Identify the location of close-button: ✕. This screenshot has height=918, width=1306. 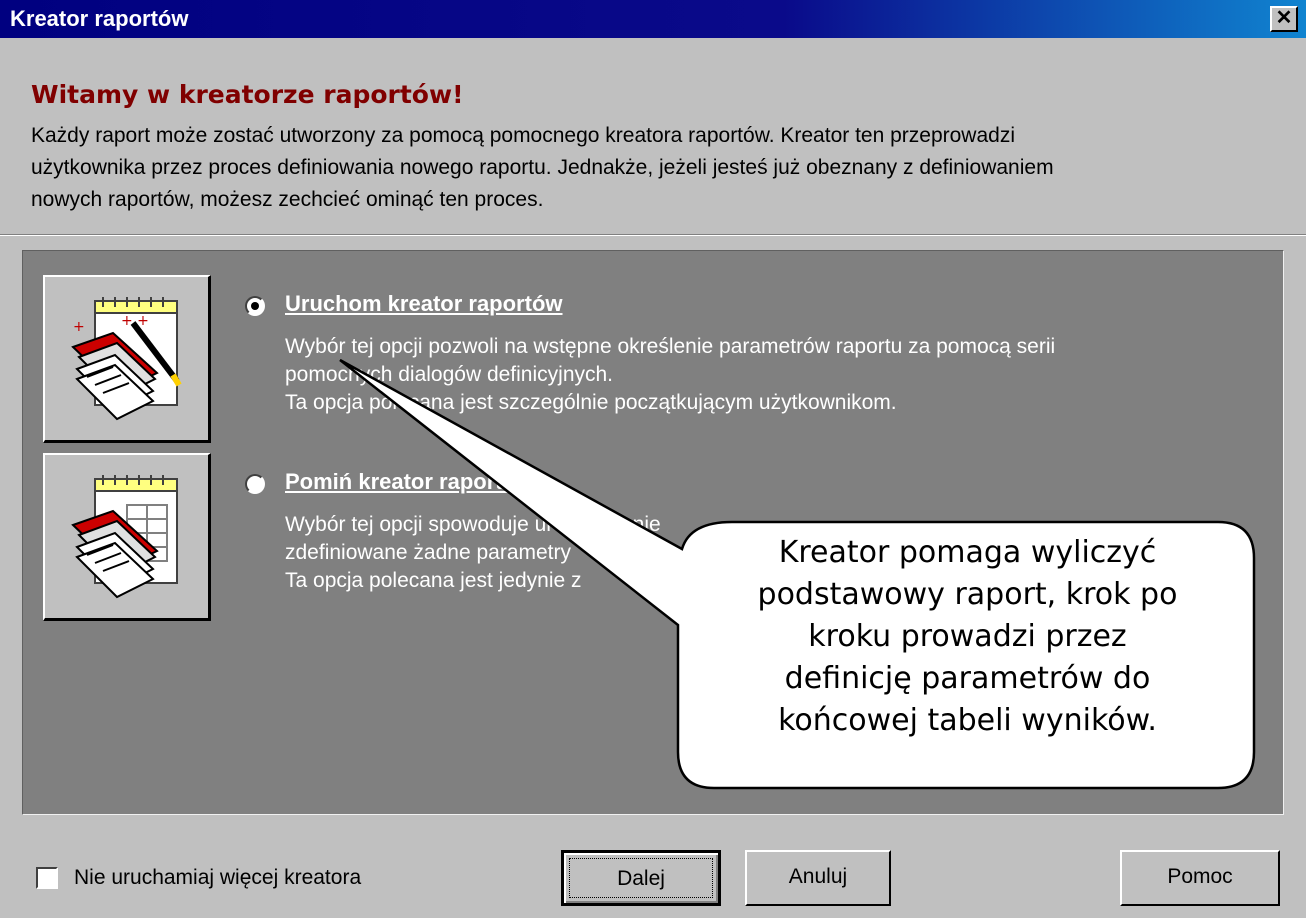
(1284, 19).